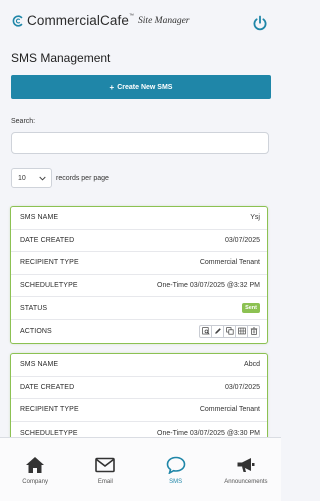 Image resolution: width=320 pixels, height=501 pixels. I want to click on create-new-sms-label: Create New SMS, so click(145, 87).